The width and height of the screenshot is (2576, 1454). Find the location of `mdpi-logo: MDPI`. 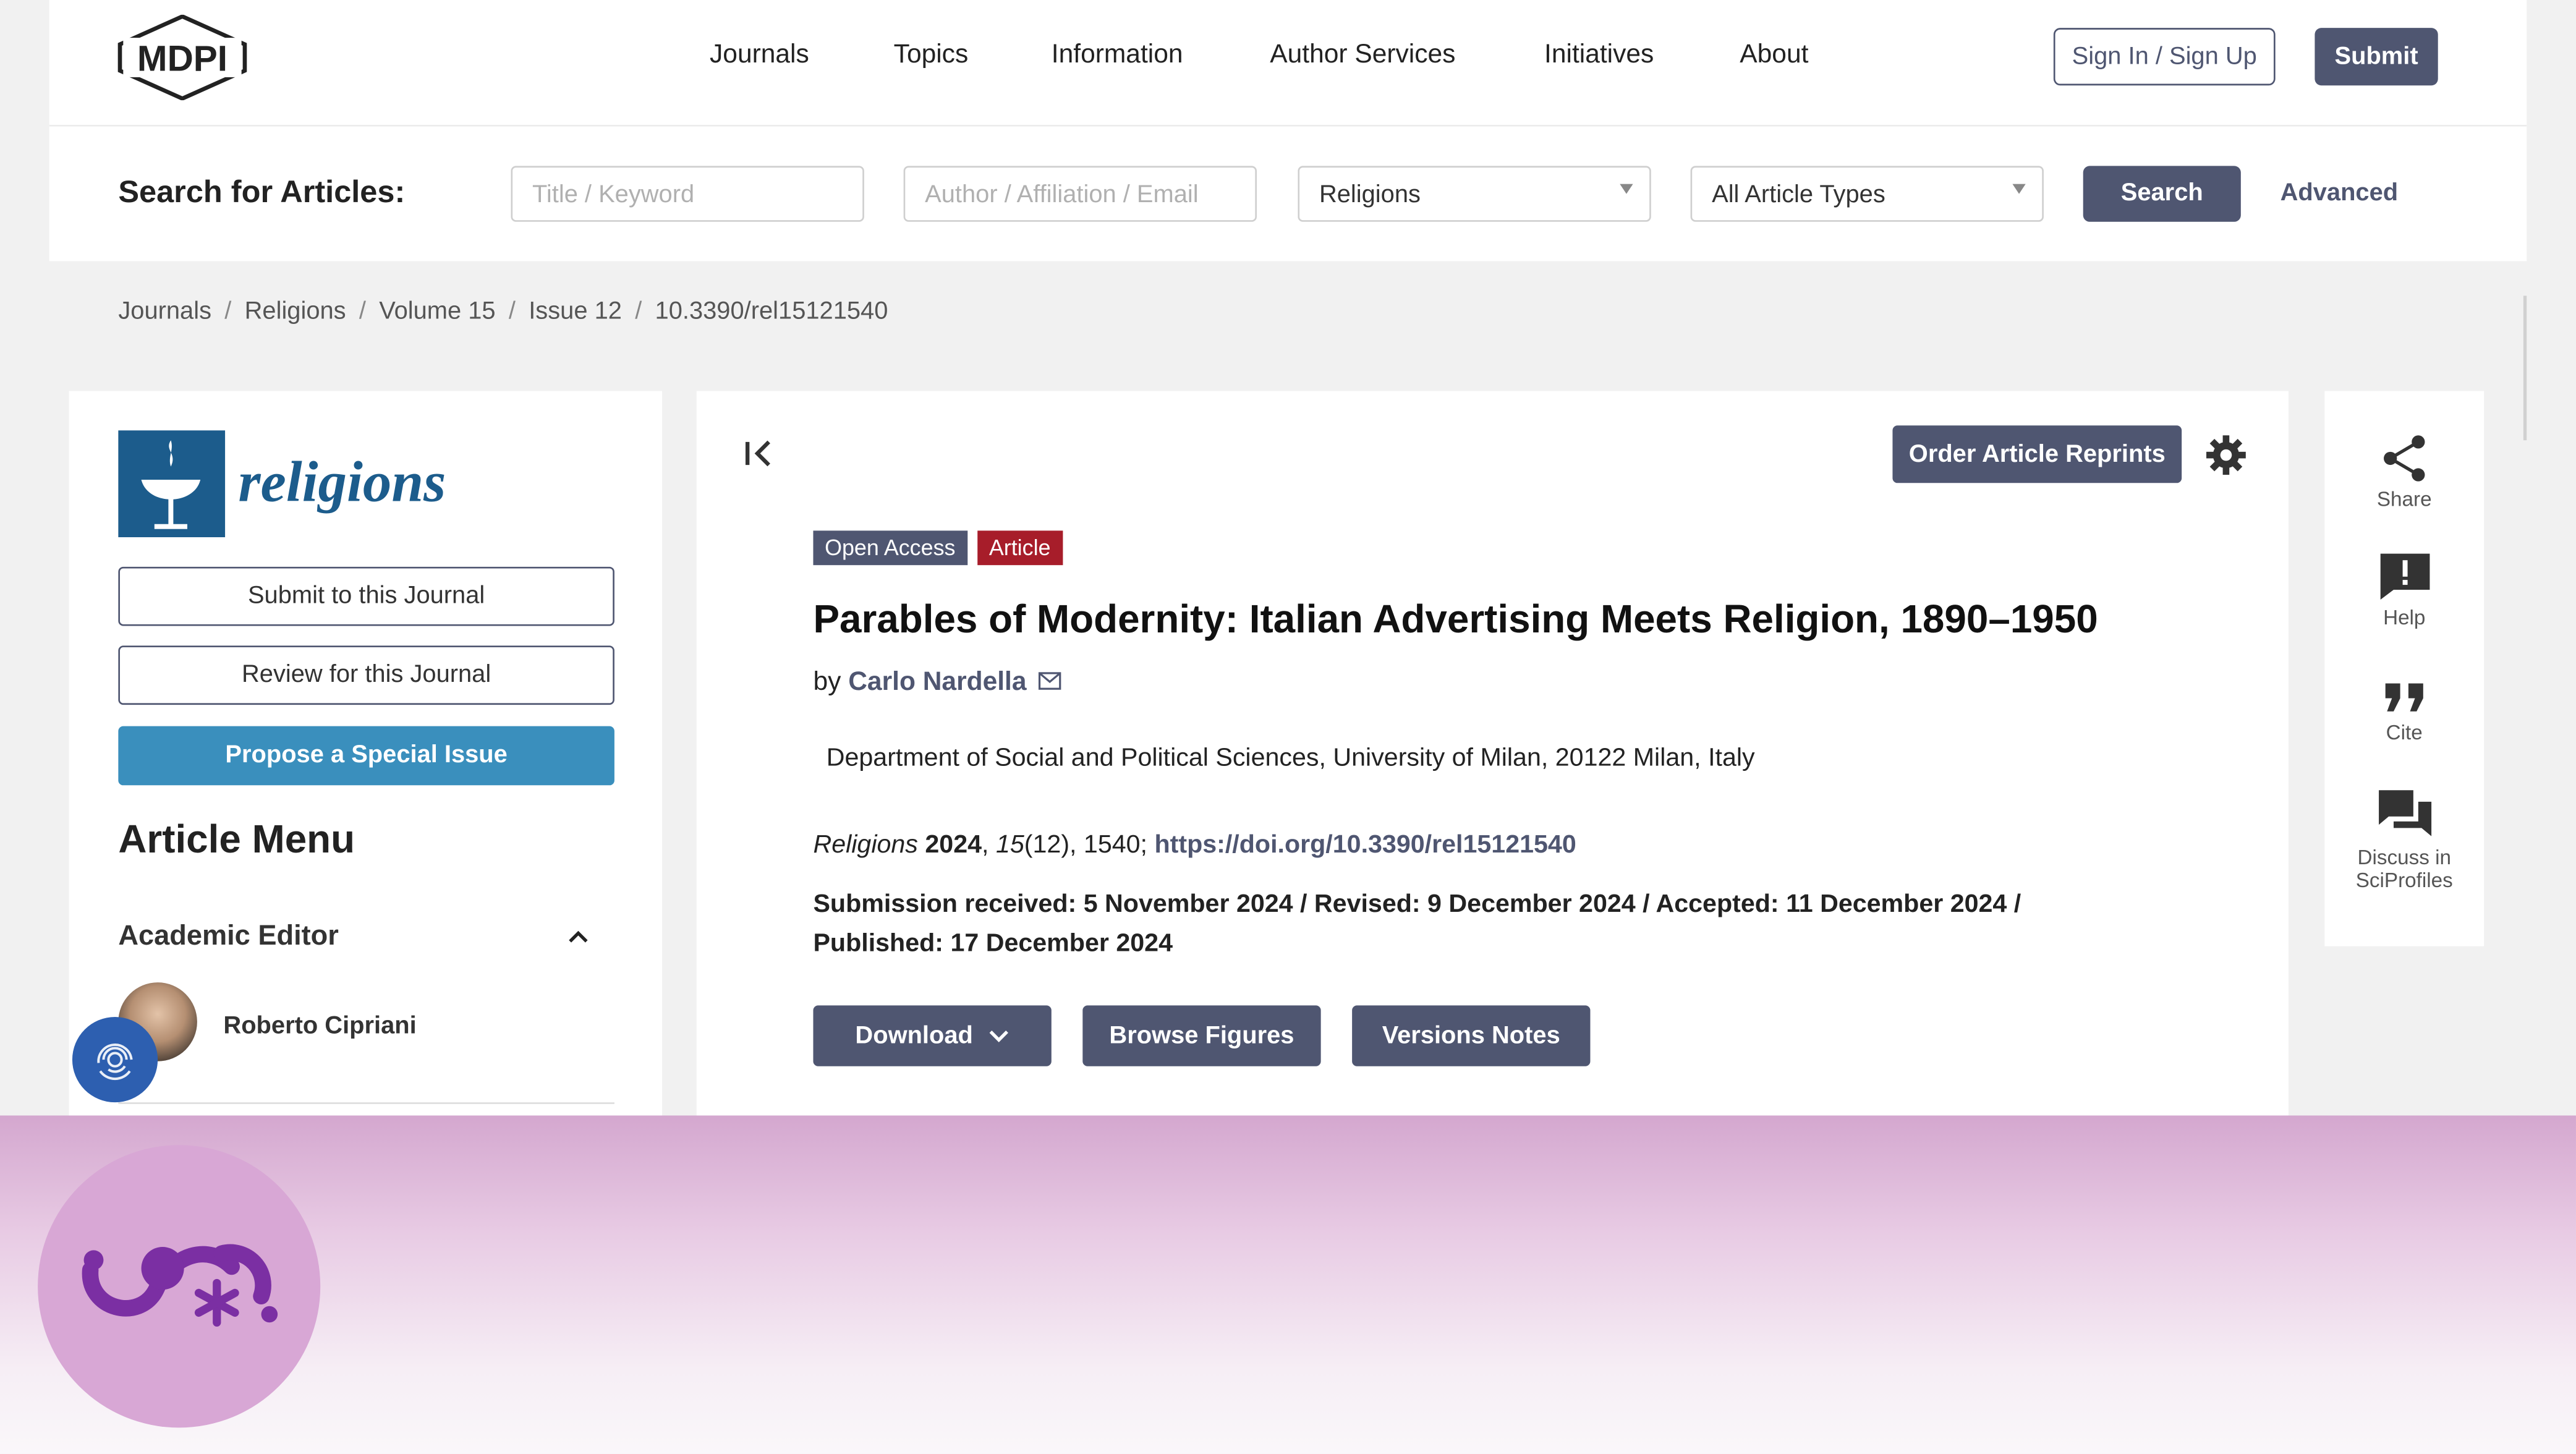

mdpi-logo: MDPI is located at coordinates (183, 58).